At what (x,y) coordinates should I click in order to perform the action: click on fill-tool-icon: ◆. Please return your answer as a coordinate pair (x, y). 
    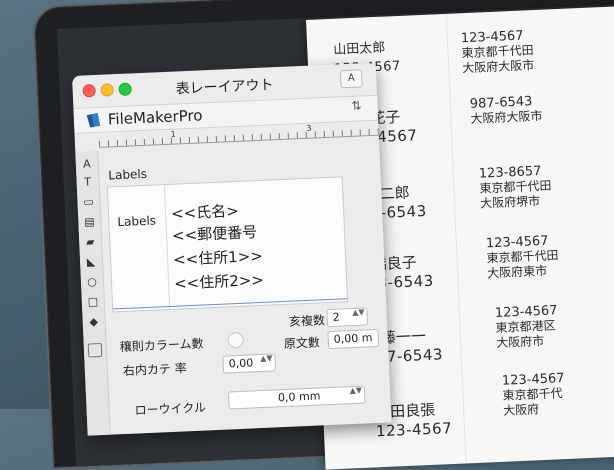
    Looking at the image, I should click on (93, 322).